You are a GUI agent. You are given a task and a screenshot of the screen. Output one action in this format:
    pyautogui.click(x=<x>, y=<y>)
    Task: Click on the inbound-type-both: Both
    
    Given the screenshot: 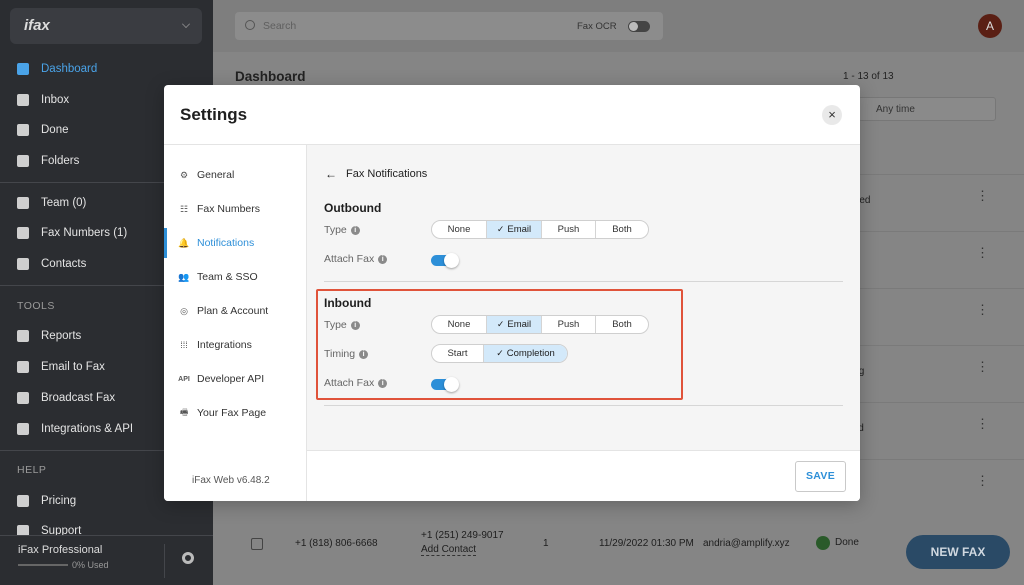 What is the action you would take?
    pyautogui.click(x=622, y=324)
    